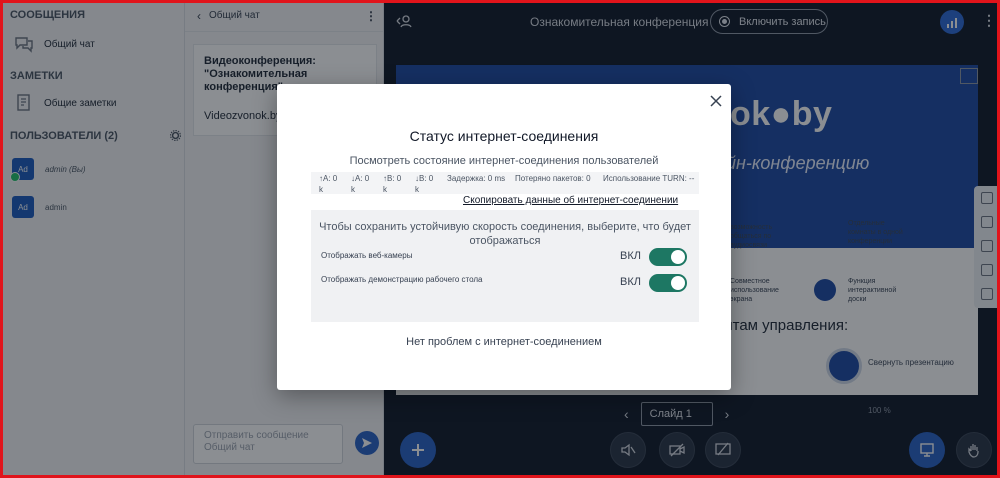  Describe the element at coordinates (392, 184) in the screenshot. I see `stat-bandwidth-up: ↑B: 0 k` at that location.